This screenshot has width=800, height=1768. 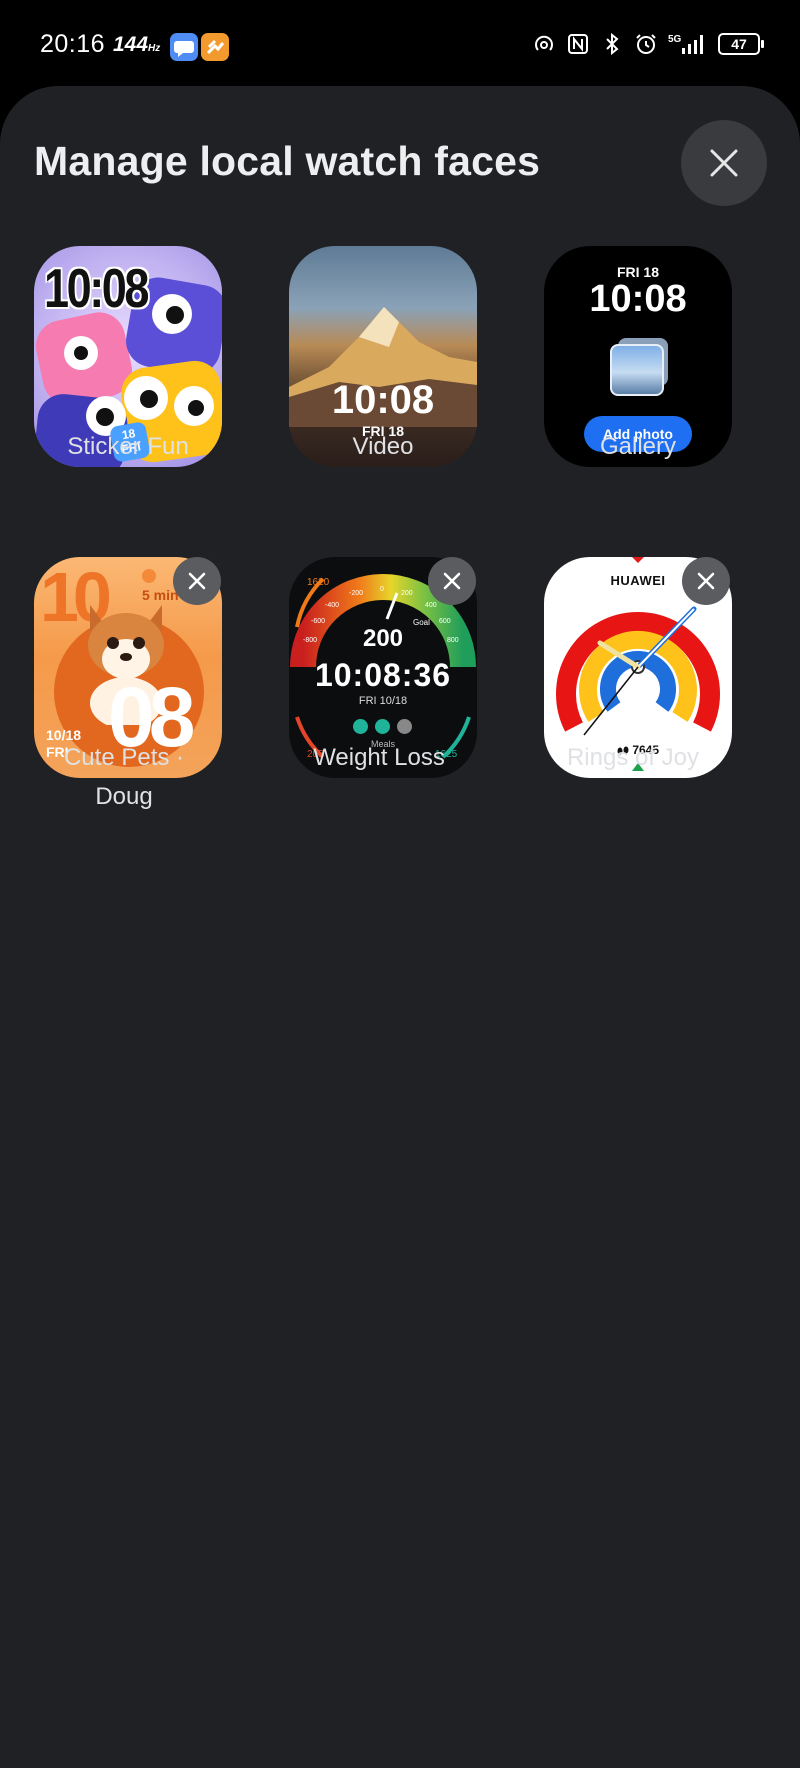 What do you see at coordinates (400, 44) in the screenshot?
I see `status-bar: 20:16 144Hz 5G 47` at bounding box center [400, 44].